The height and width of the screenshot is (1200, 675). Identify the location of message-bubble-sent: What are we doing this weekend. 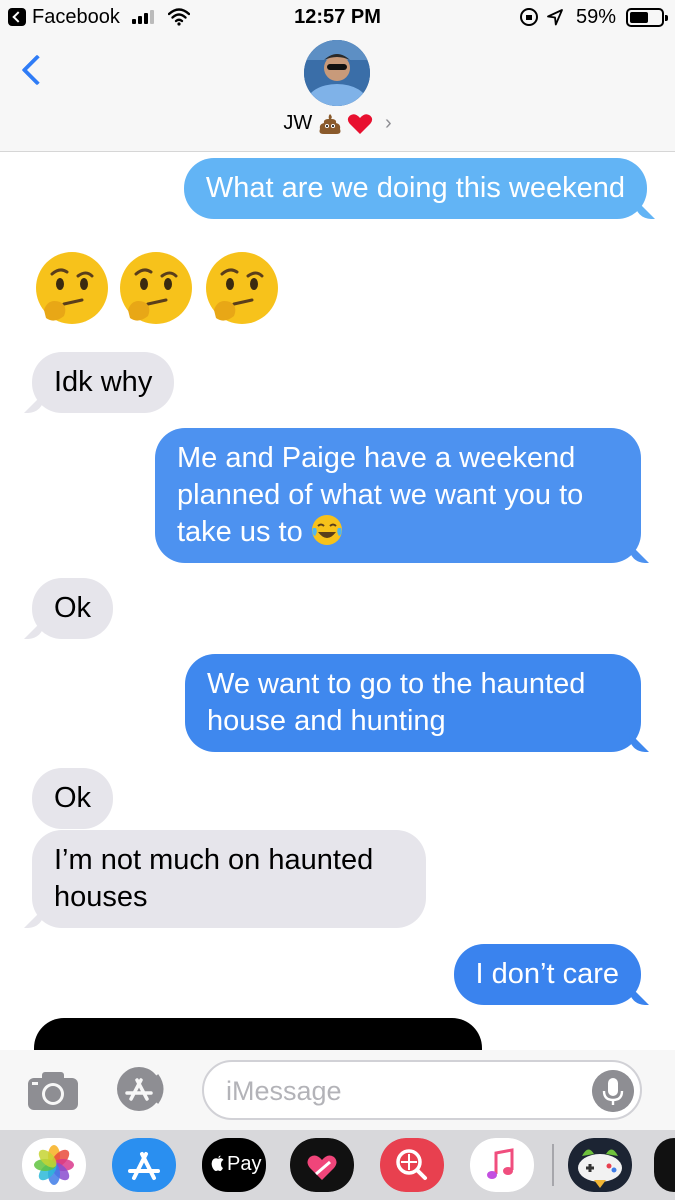
(415, 188).